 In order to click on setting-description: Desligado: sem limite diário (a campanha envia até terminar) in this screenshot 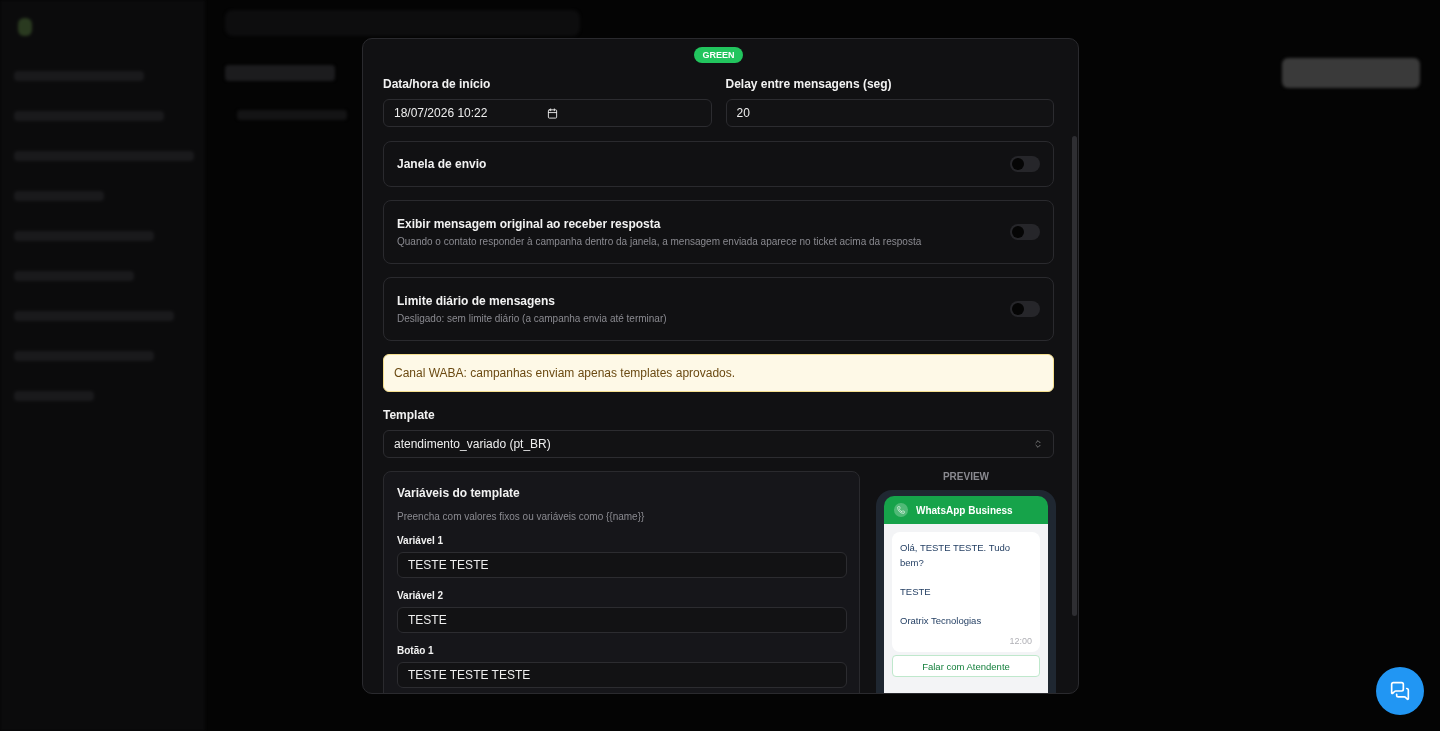, I will do `click(532, 318)`.